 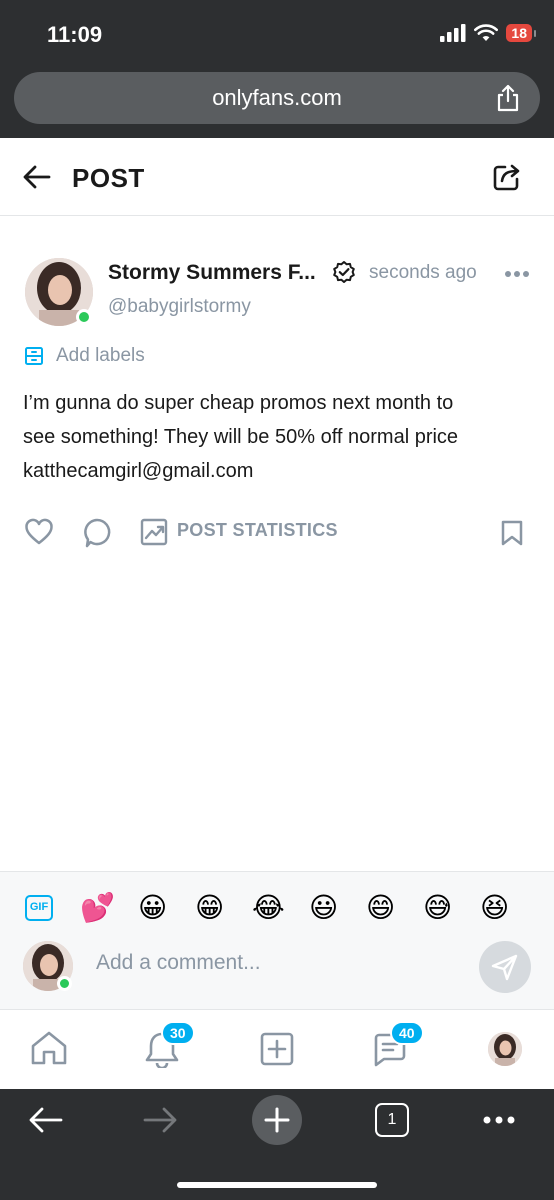 What do you see at coordinates (407, 1033) in the screenshot?
I see `messages-badge: 40` at bounding box center [407, 1033].